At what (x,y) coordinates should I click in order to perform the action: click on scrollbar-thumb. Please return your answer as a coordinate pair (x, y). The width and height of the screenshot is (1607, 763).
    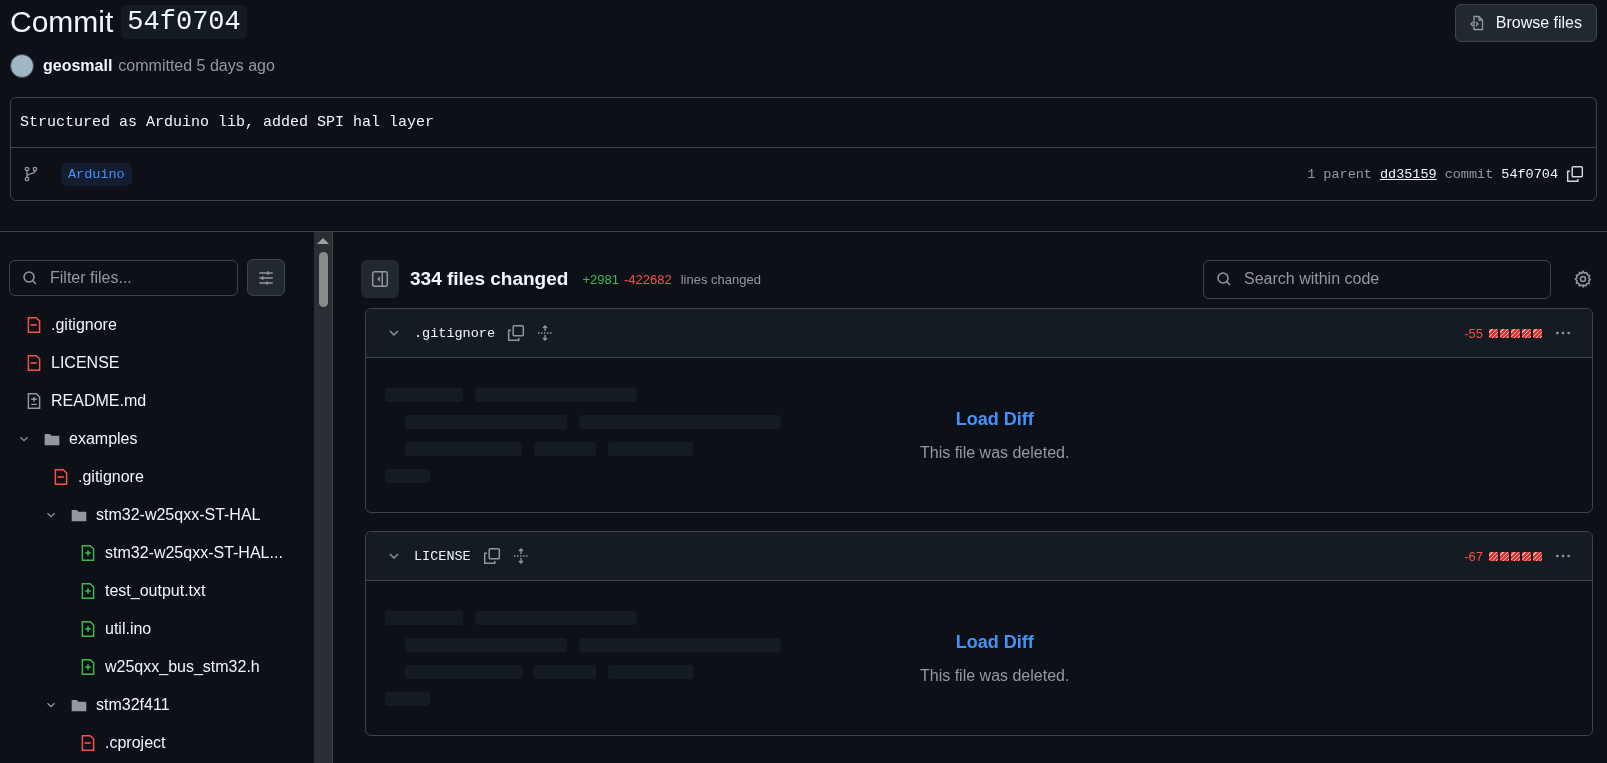
    Looking at the image, I should click on (323, 279).